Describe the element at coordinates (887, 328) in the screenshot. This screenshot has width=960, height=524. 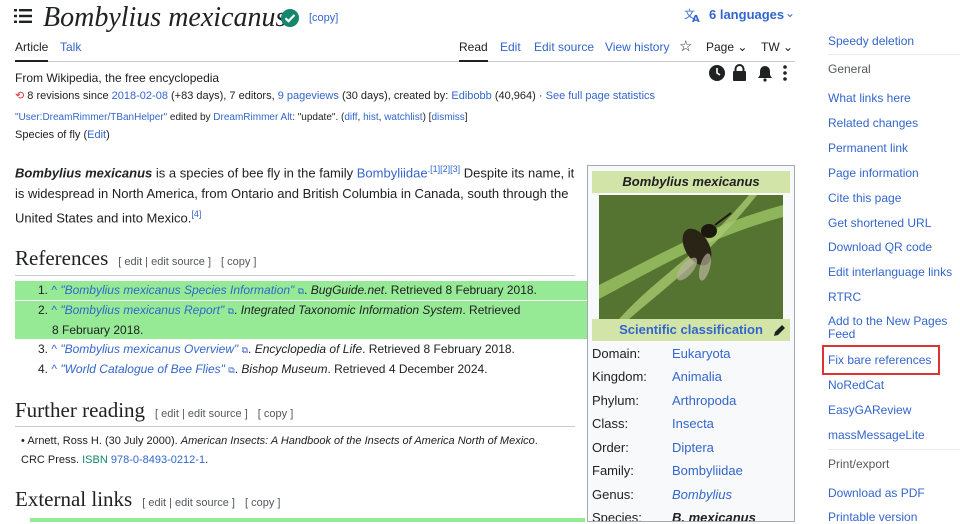
I see `sidebar-item-add-to-new-pages-feed: Add to the New Pages Feed` at that location.